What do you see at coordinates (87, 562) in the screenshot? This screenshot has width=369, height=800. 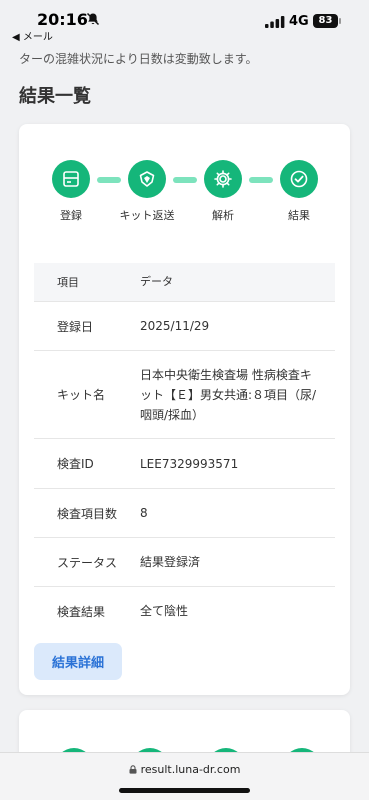 I see `row-label: ステータス` at bounding box center [87, 562].